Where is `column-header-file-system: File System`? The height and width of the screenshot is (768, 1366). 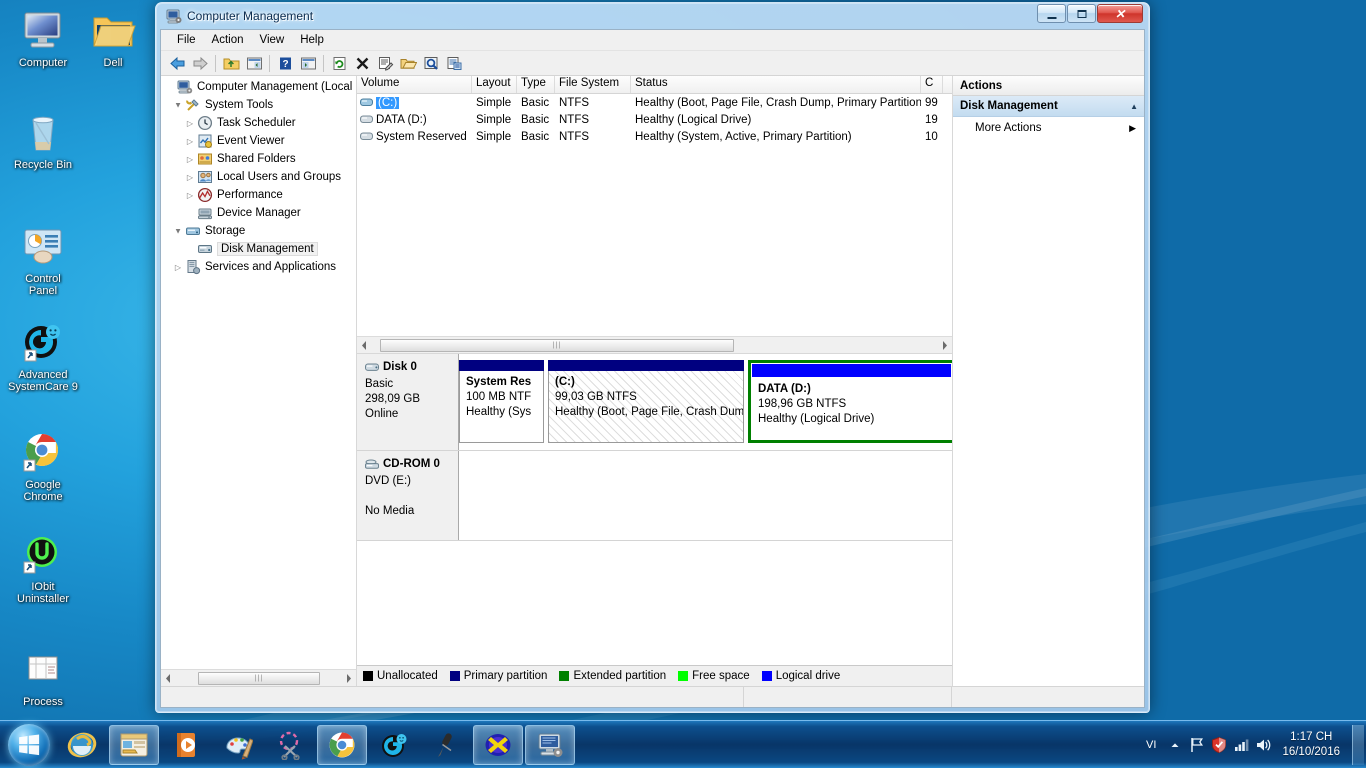 column-header-file-system: File System is located at coordinates (593, 84).